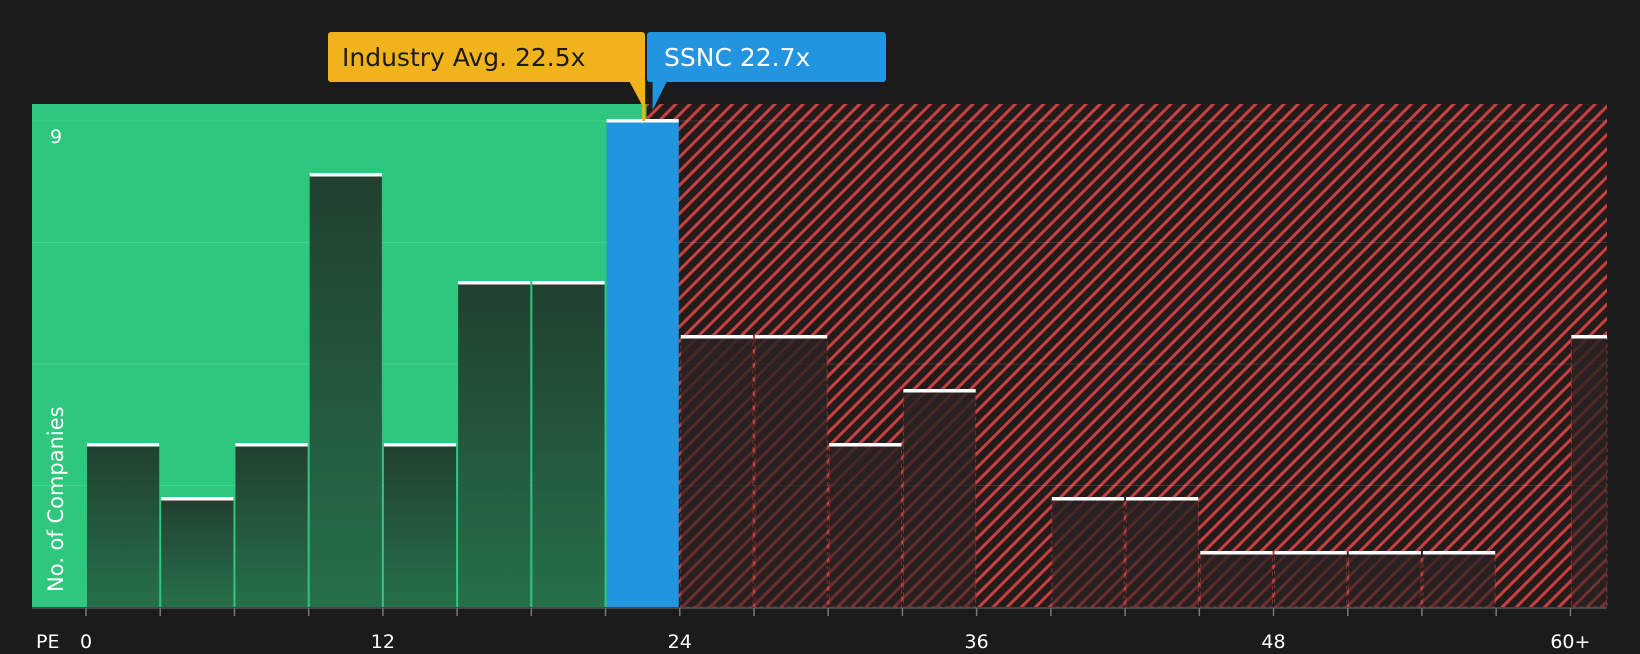  I want to click on x-tick-label: 0, so click(86, 640).